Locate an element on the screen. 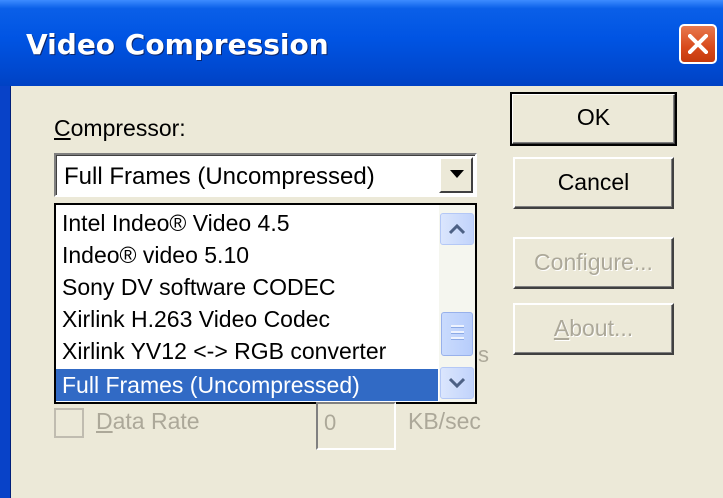 This screenshot has width=723, height=498. close-button is located at coordinates (698, 44).